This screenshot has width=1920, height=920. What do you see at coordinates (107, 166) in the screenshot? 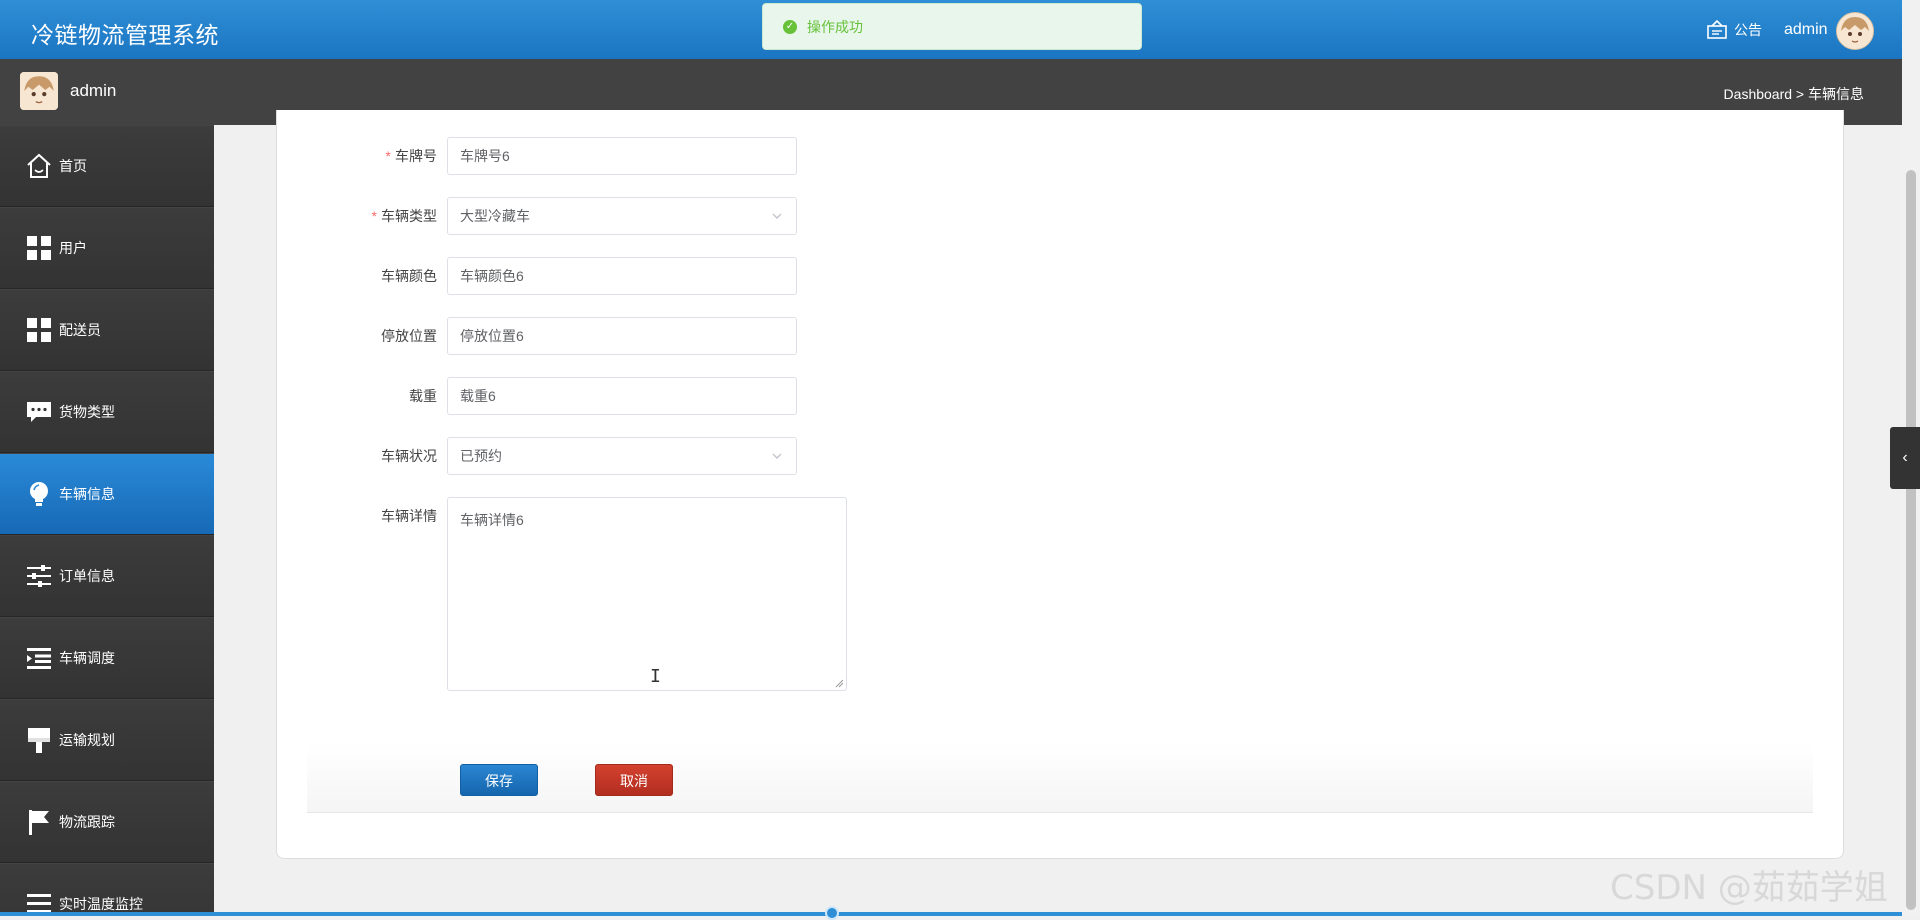
I see `sidebar-item-home: 首页` at bounding box center [107, 166].